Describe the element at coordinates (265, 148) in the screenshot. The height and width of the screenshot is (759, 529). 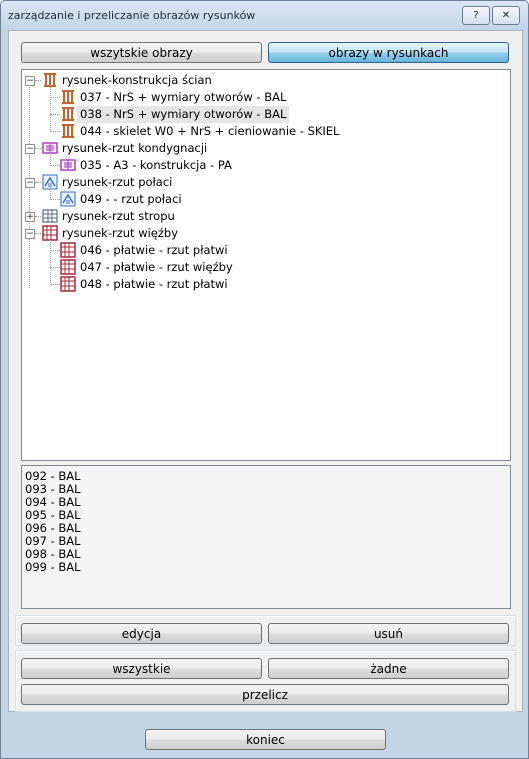
I see `tree-node: − rysunek-rzut kondygnacji` at that location.